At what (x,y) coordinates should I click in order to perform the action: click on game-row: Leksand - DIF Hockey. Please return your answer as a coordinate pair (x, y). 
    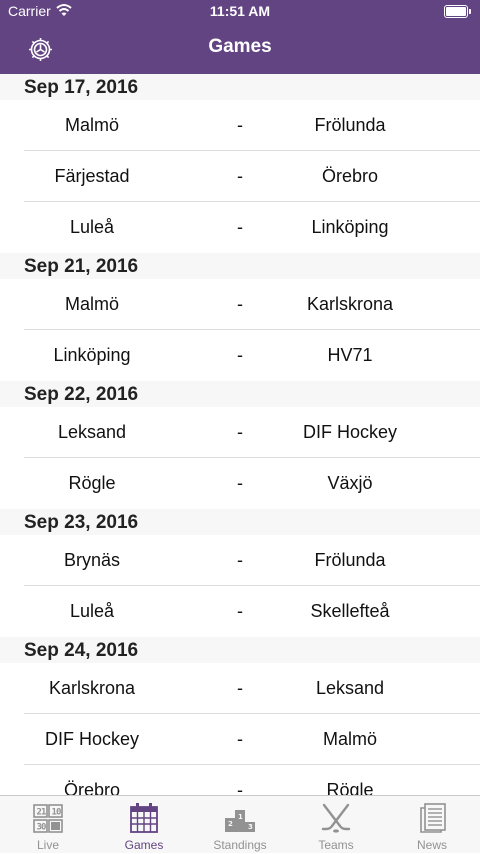
    Looking at the image, I should click on (240, 432).